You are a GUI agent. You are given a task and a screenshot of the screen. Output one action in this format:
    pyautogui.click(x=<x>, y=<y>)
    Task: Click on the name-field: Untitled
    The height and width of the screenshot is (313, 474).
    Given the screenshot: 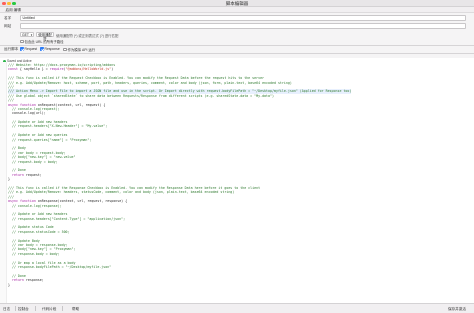 What is the action you would take?
    pyautogui.click(x=243, y=18)
    